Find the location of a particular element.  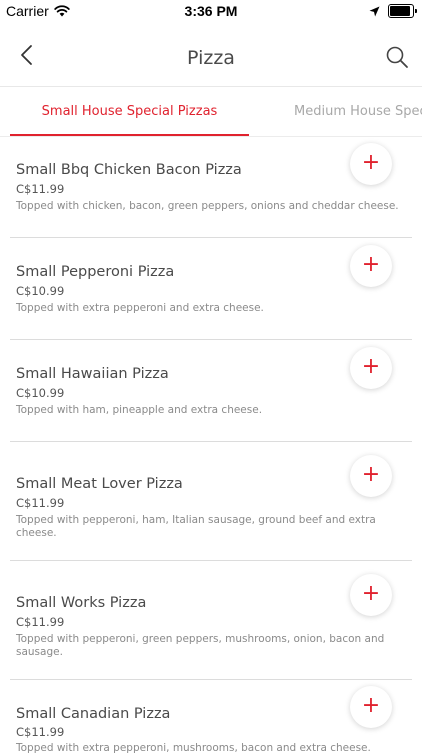

item-name: Small Hawaiian Pizza is located at coordinates (92, 374).